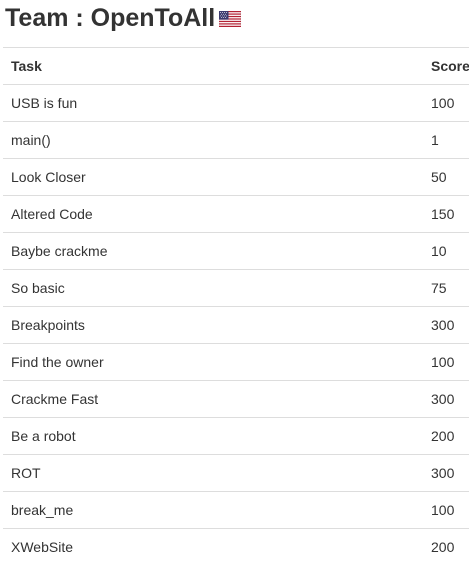  Describe the element at coordinates (213, 399) in the screenshot. I see `task-name: Crackme Fast` at that location.